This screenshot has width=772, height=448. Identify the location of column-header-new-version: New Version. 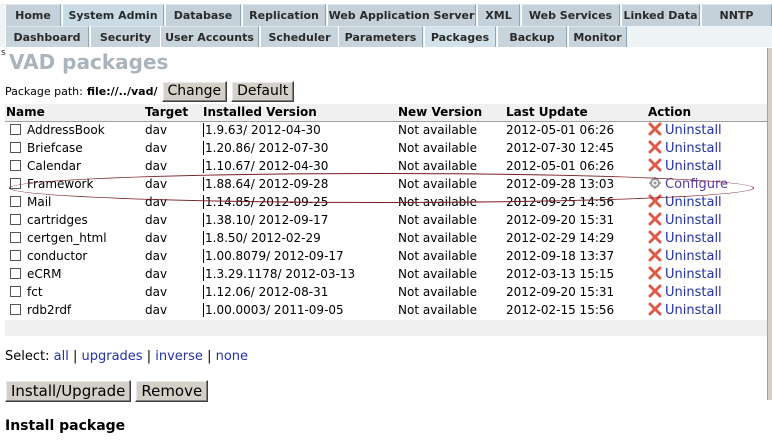
(451, 113).